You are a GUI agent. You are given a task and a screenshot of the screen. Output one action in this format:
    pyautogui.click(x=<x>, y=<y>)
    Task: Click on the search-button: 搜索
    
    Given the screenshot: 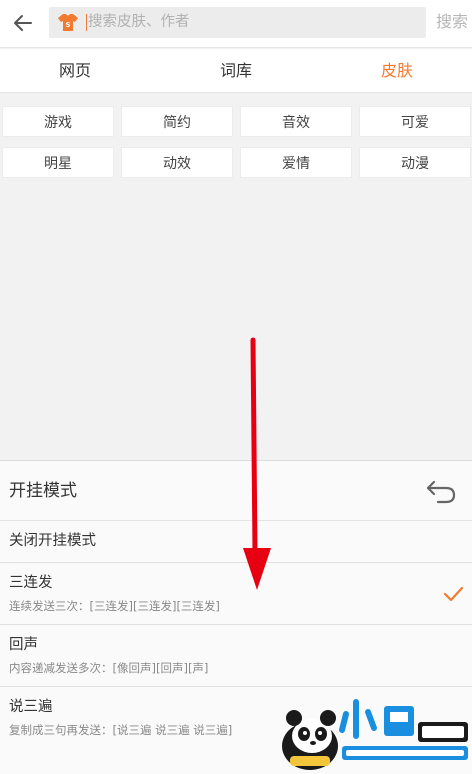 What is the action you would take?
    pyautogui.click(x=452, y=22)
    